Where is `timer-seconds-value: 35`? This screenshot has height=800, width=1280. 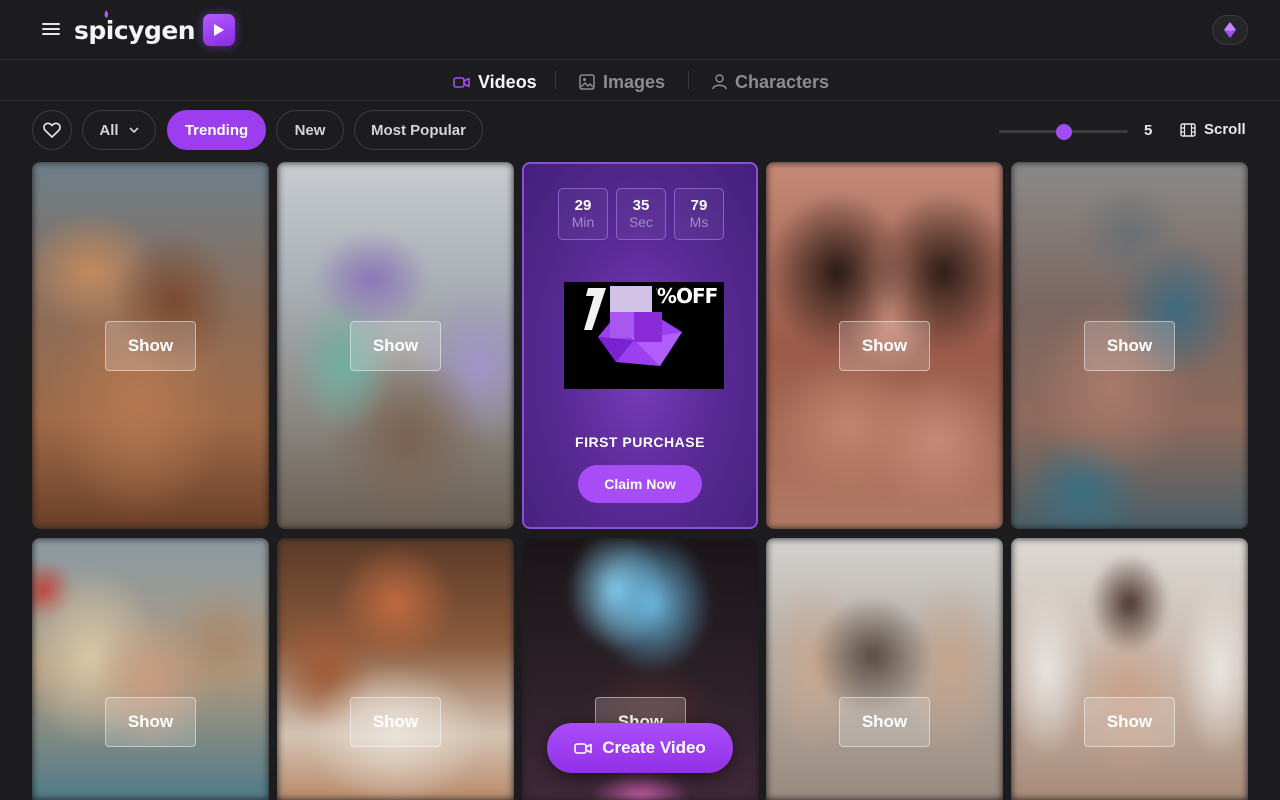 timer-seconds-value: 35 is located at coordinates (641, 205).